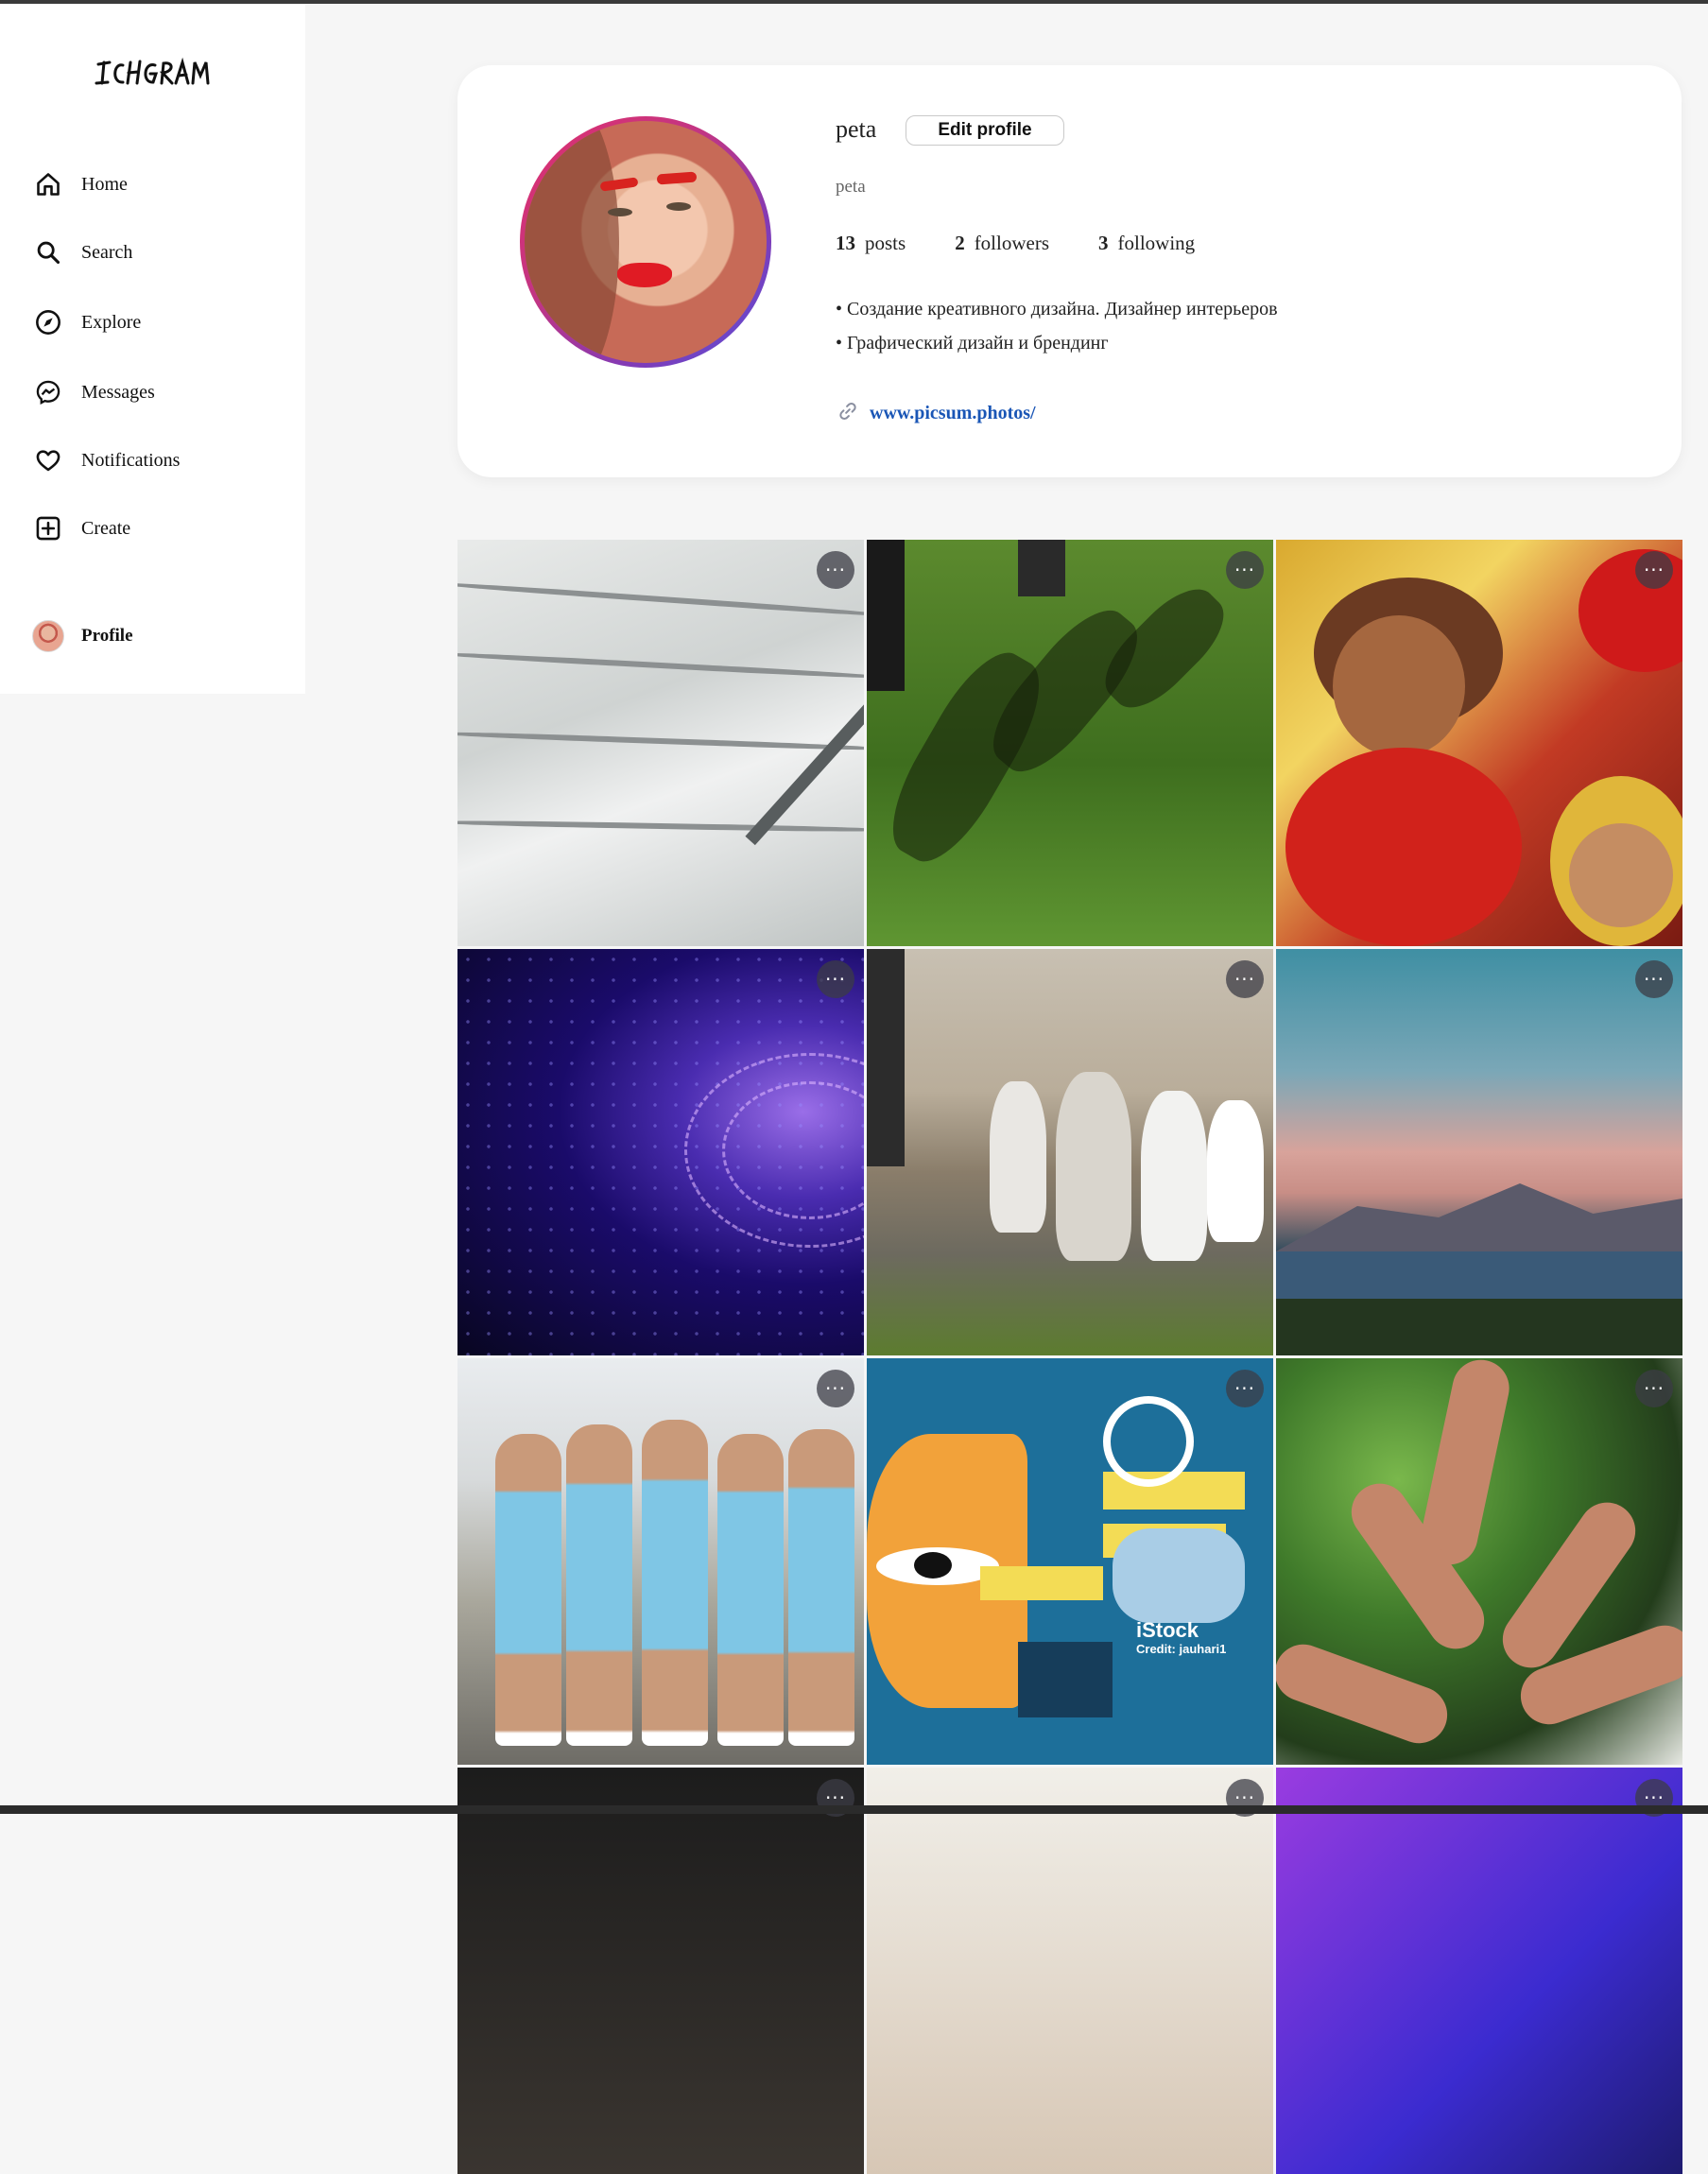 This screenshot has width=1708, height=2174. I want to click on sidebar-item-label: Notifications, so click(131, 460).